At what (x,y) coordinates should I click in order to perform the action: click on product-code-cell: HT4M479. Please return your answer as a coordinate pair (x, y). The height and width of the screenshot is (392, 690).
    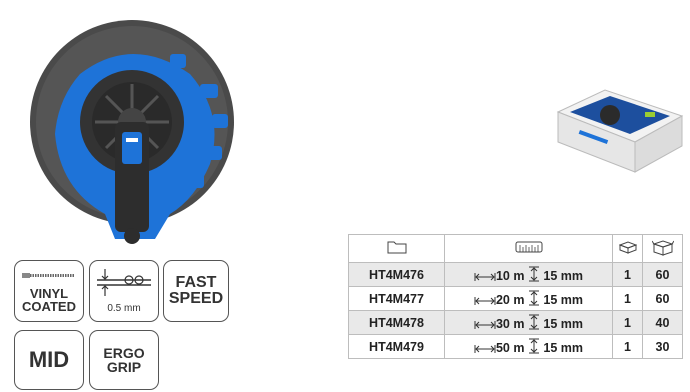
    Looking at the image, I should click on (396, 346).